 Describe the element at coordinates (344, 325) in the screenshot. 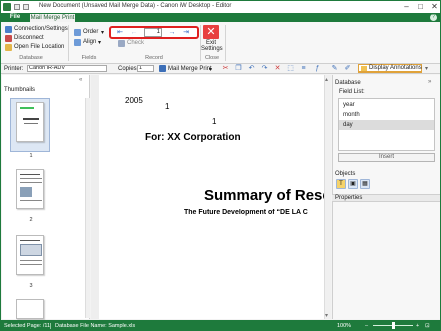

I see `zoom-level: 100%` at that location.